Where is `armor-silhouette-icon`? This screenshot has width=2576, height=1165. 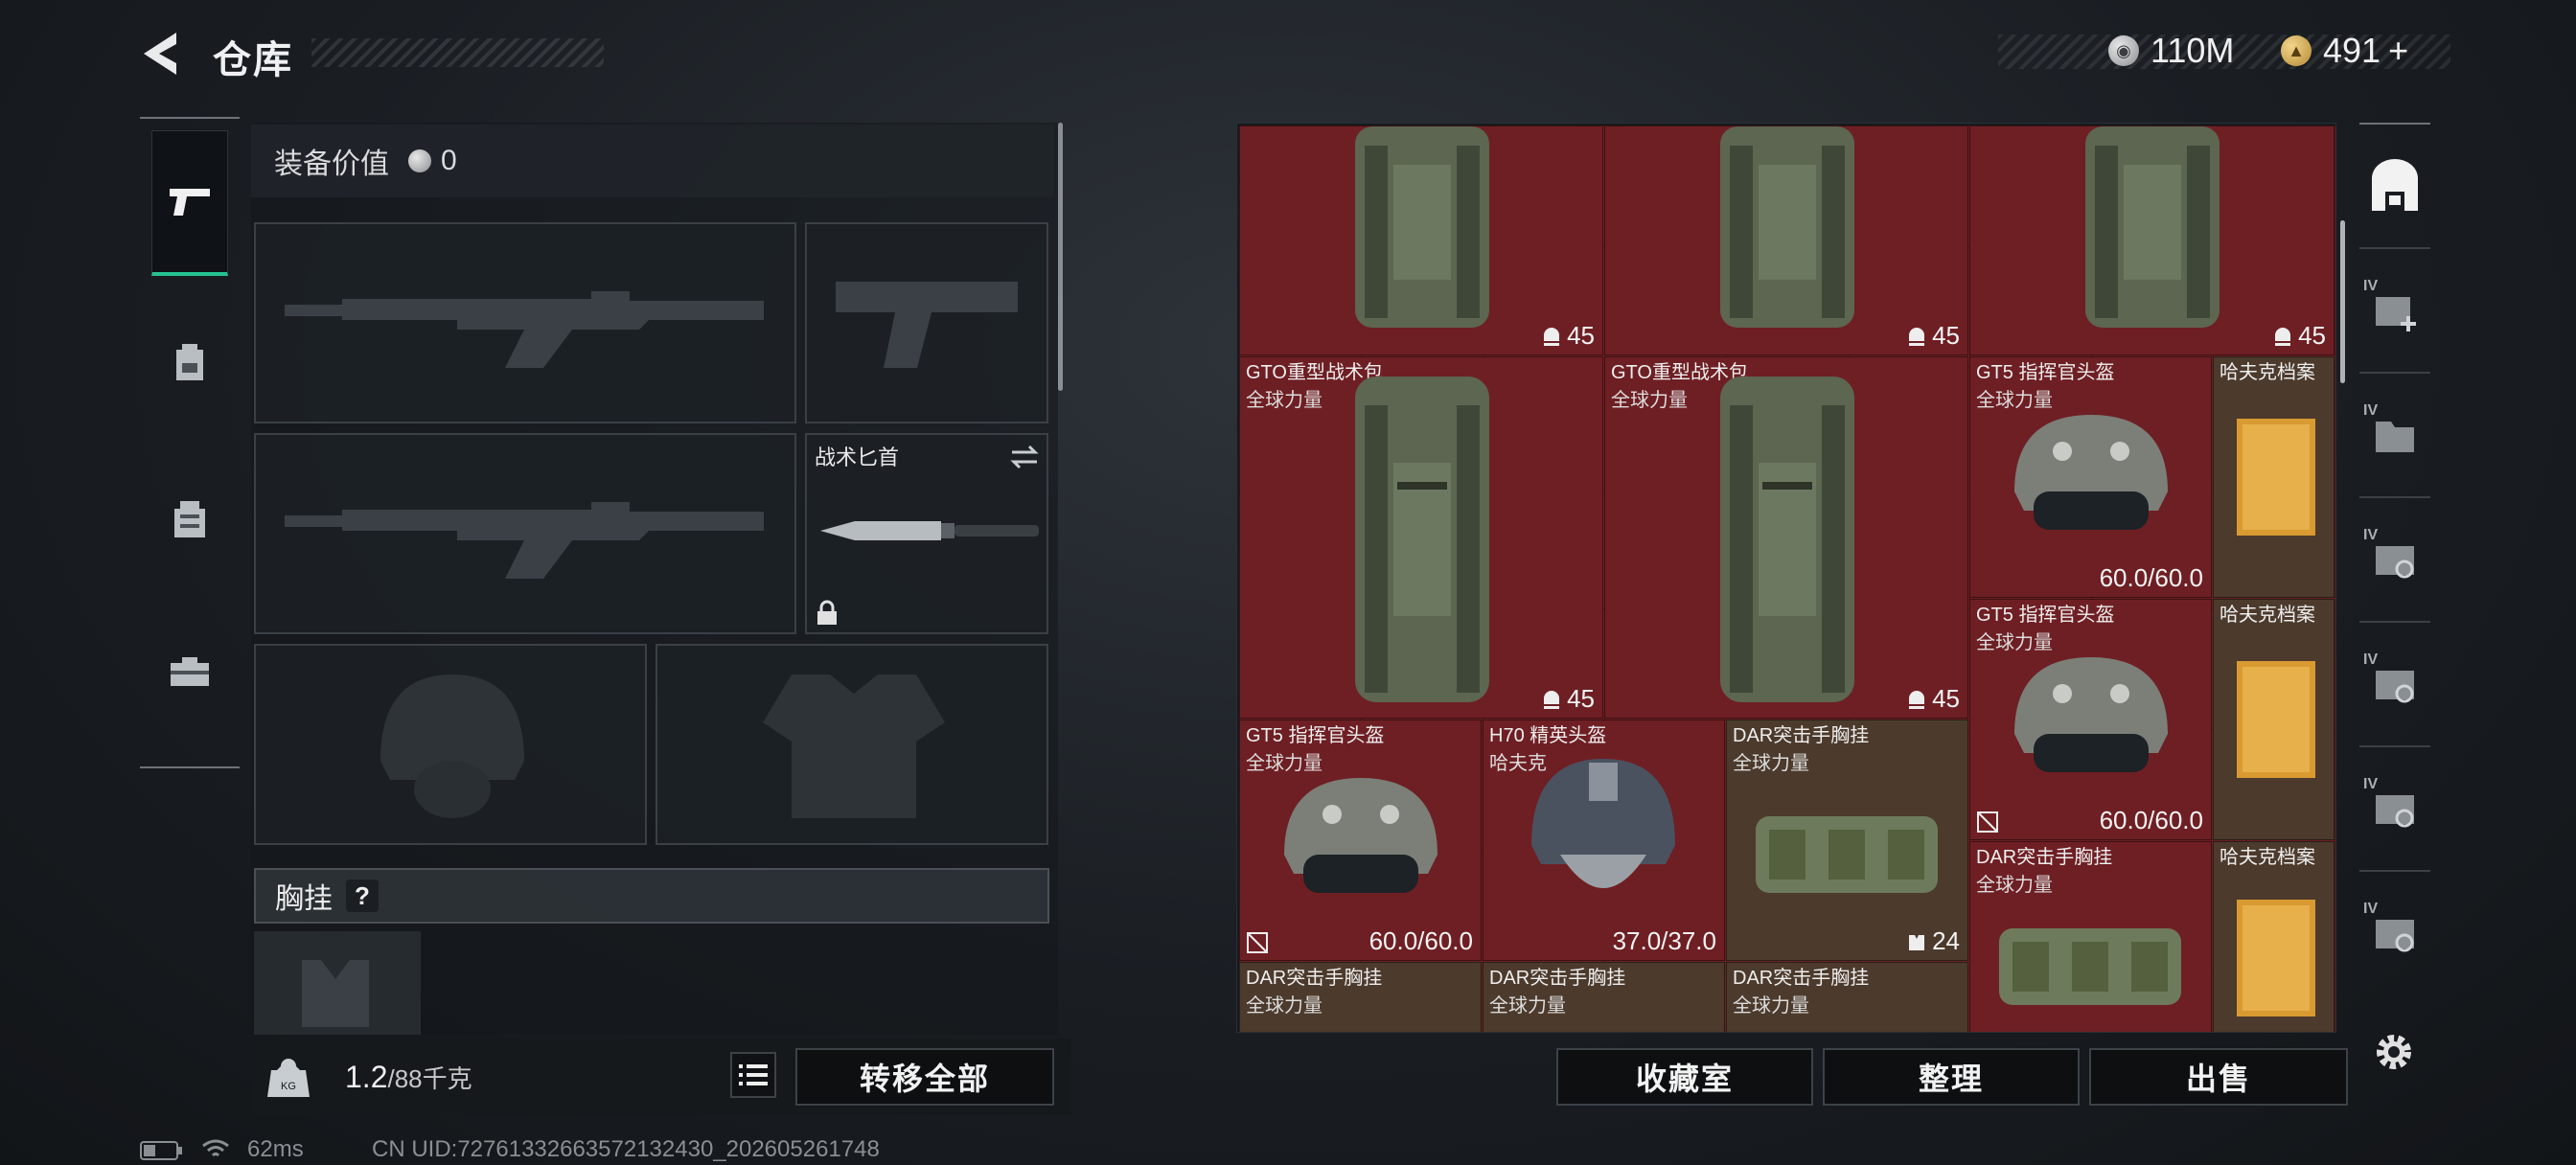
armor-silhouette-icon is located at coordinates (854, 746).